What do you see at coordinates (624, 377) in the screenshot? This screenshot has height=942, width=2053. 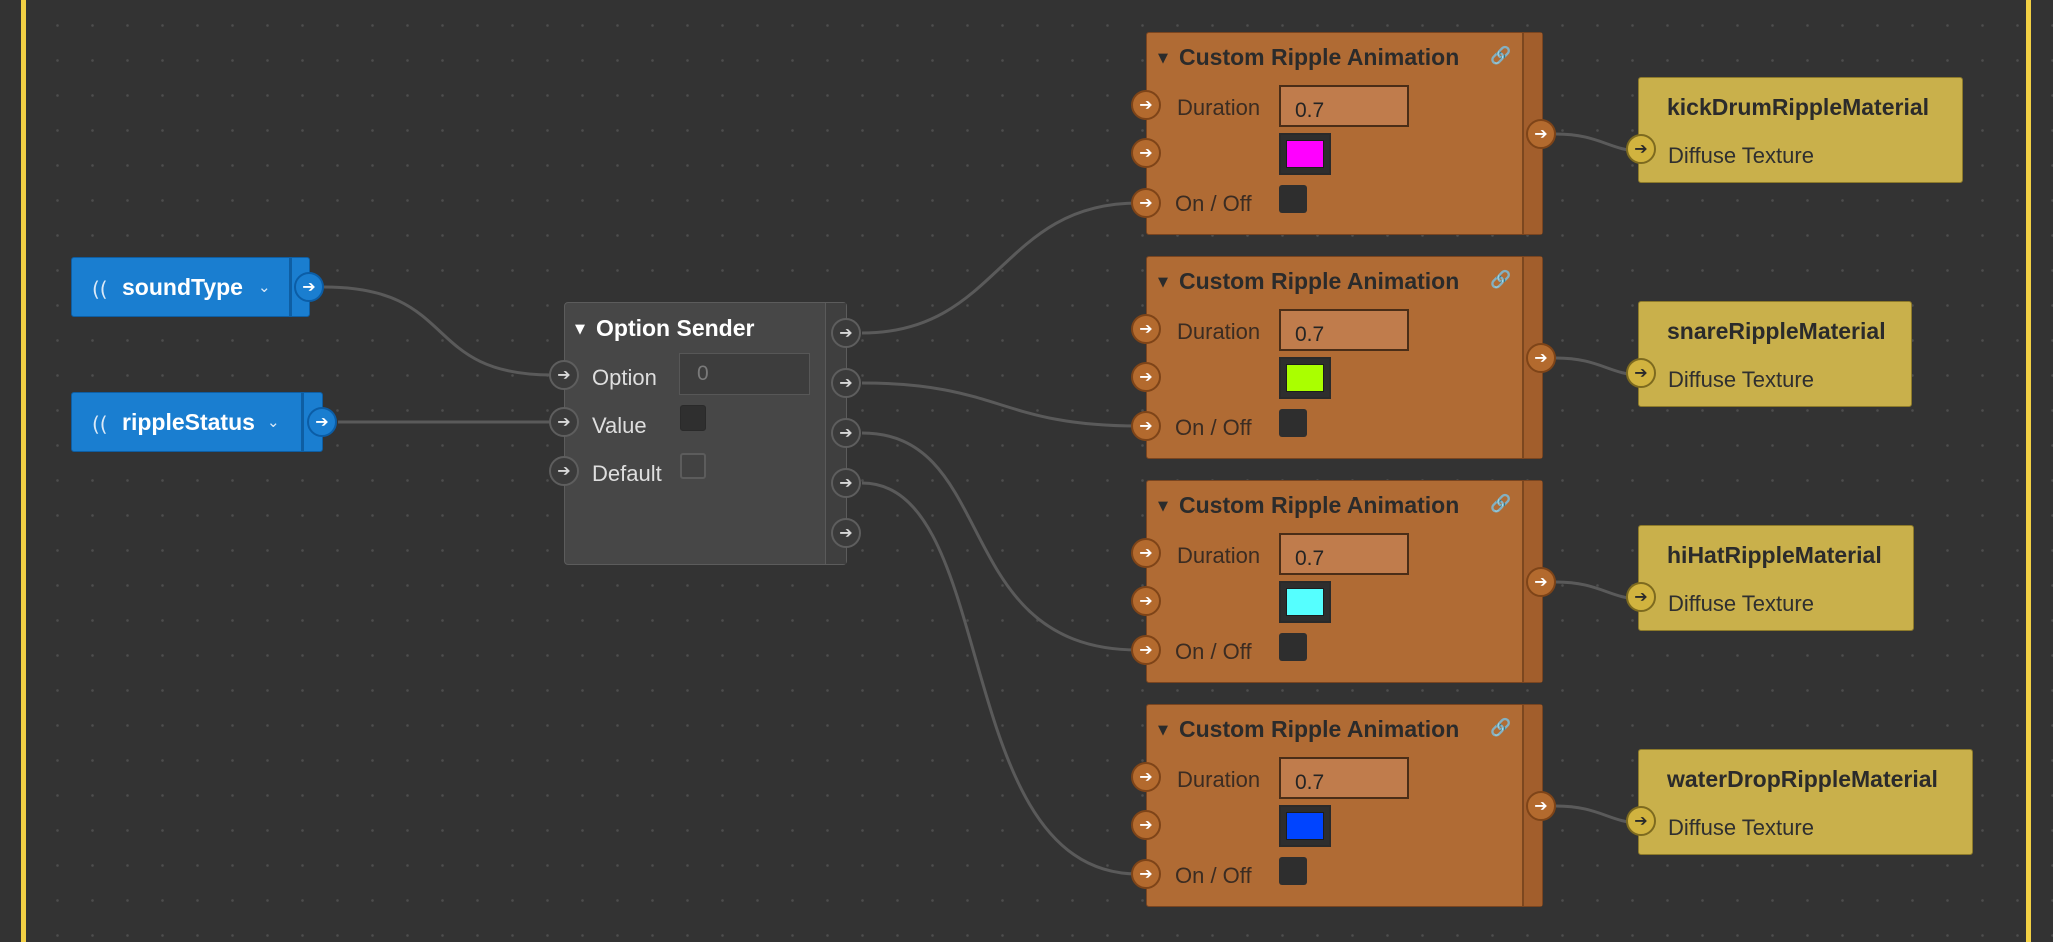 I see `option-label: Option` at bounding box center [624, 377].